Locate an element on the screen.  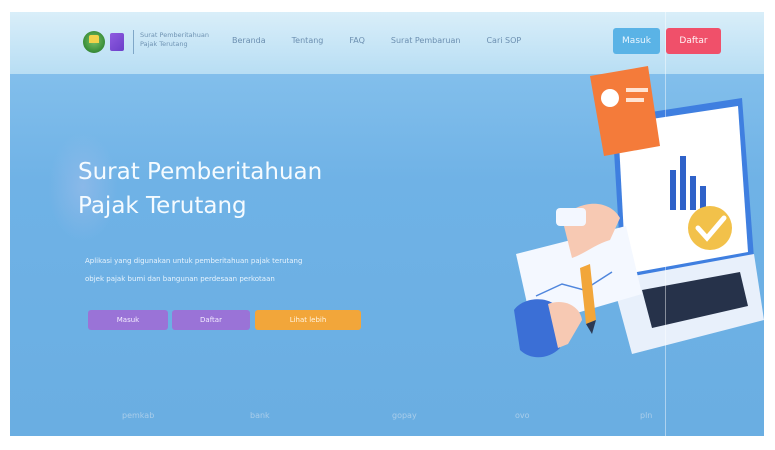
partner-logo: gopay is located at coordinates (404, 415).